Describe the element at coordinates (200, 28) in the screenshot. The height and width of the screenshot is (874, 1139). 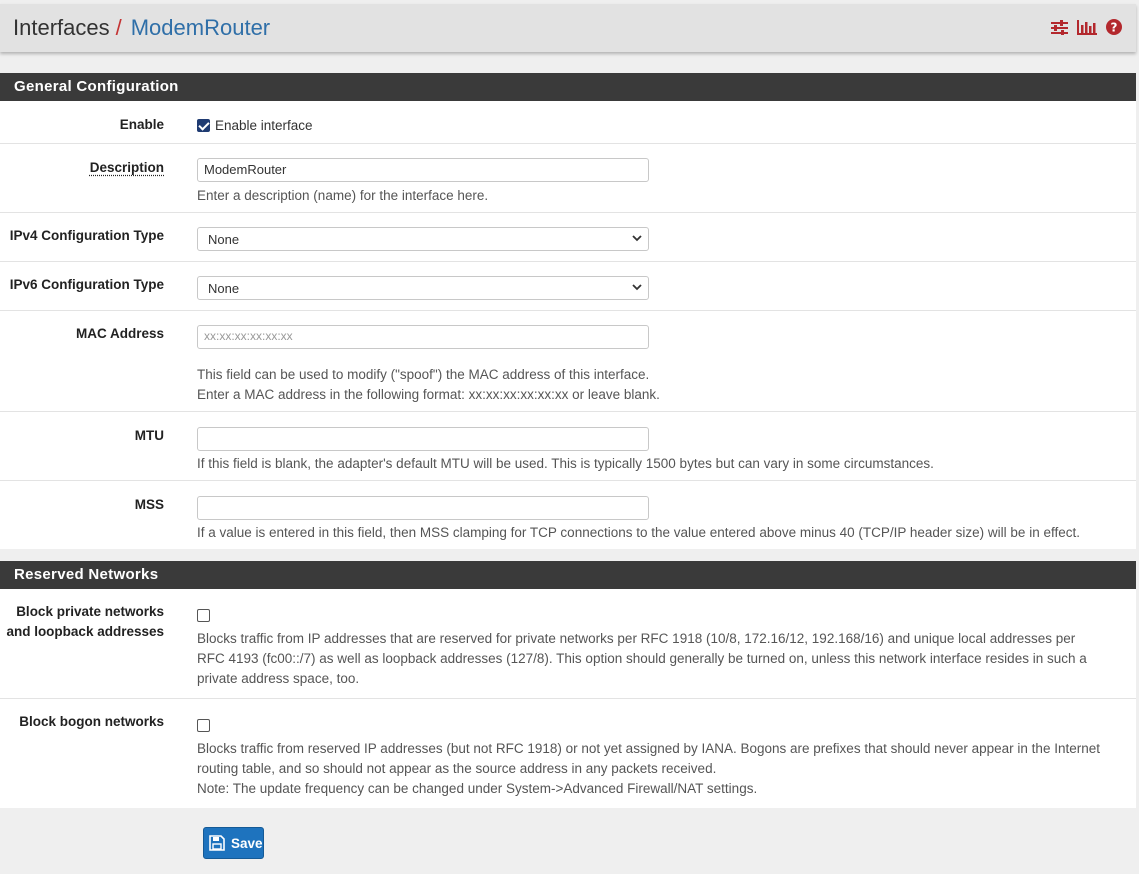
I see `breadcrumb-current: ModemRouter` at that location.